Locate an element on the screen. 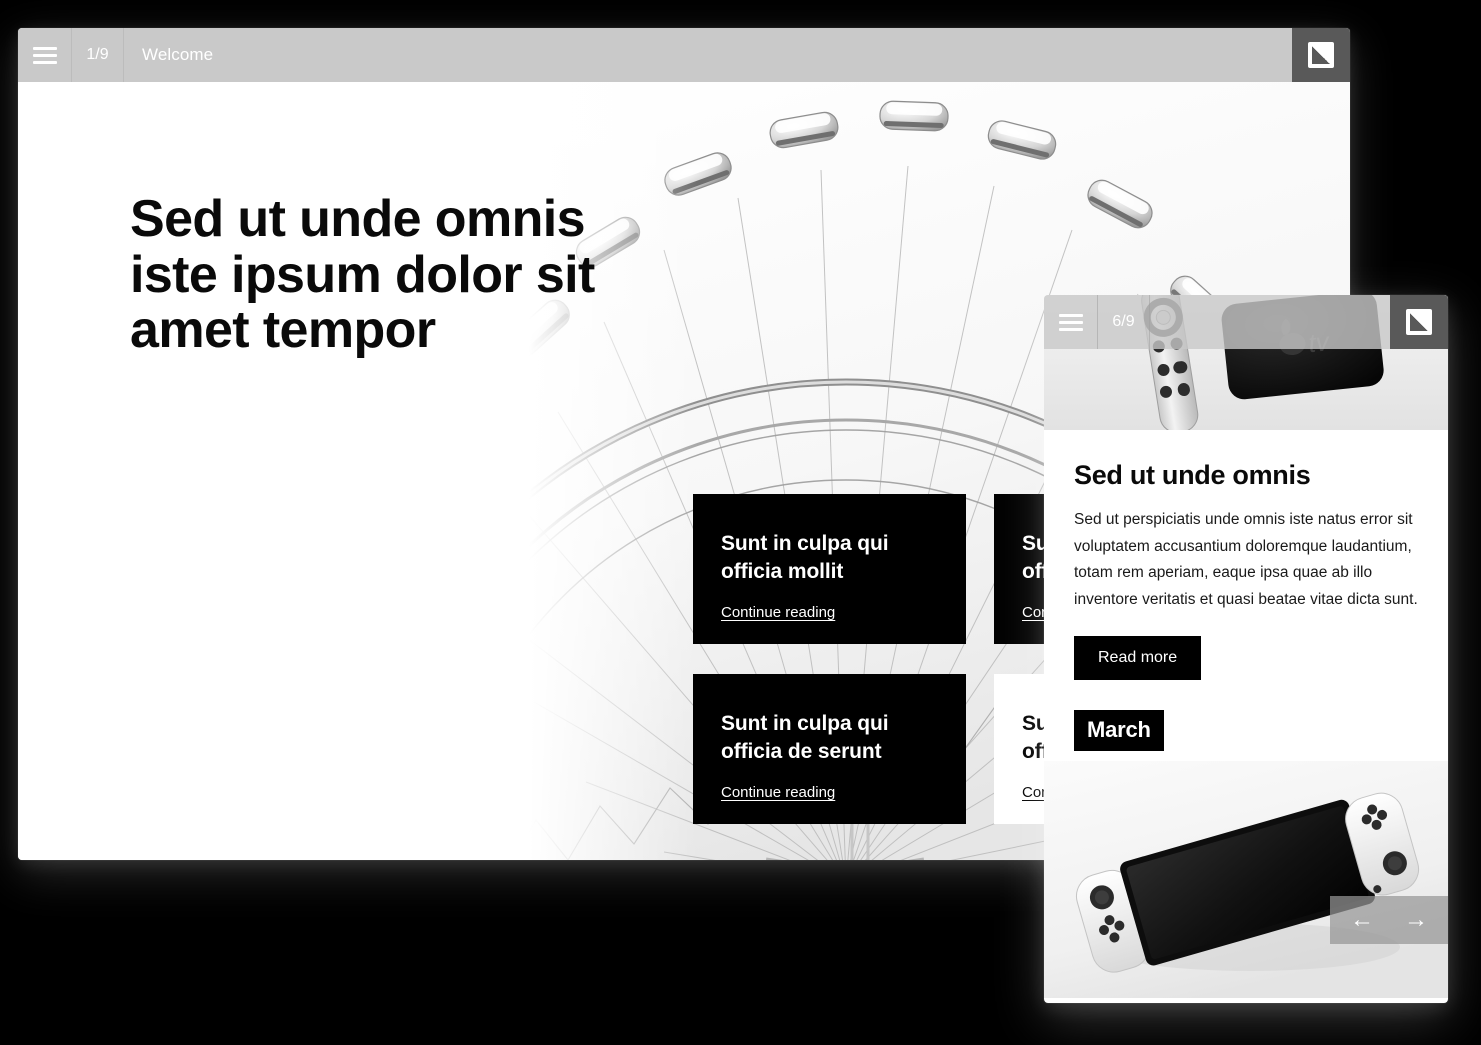  overlay-appbar: 6/9 is located at coordinates (1246, 322).